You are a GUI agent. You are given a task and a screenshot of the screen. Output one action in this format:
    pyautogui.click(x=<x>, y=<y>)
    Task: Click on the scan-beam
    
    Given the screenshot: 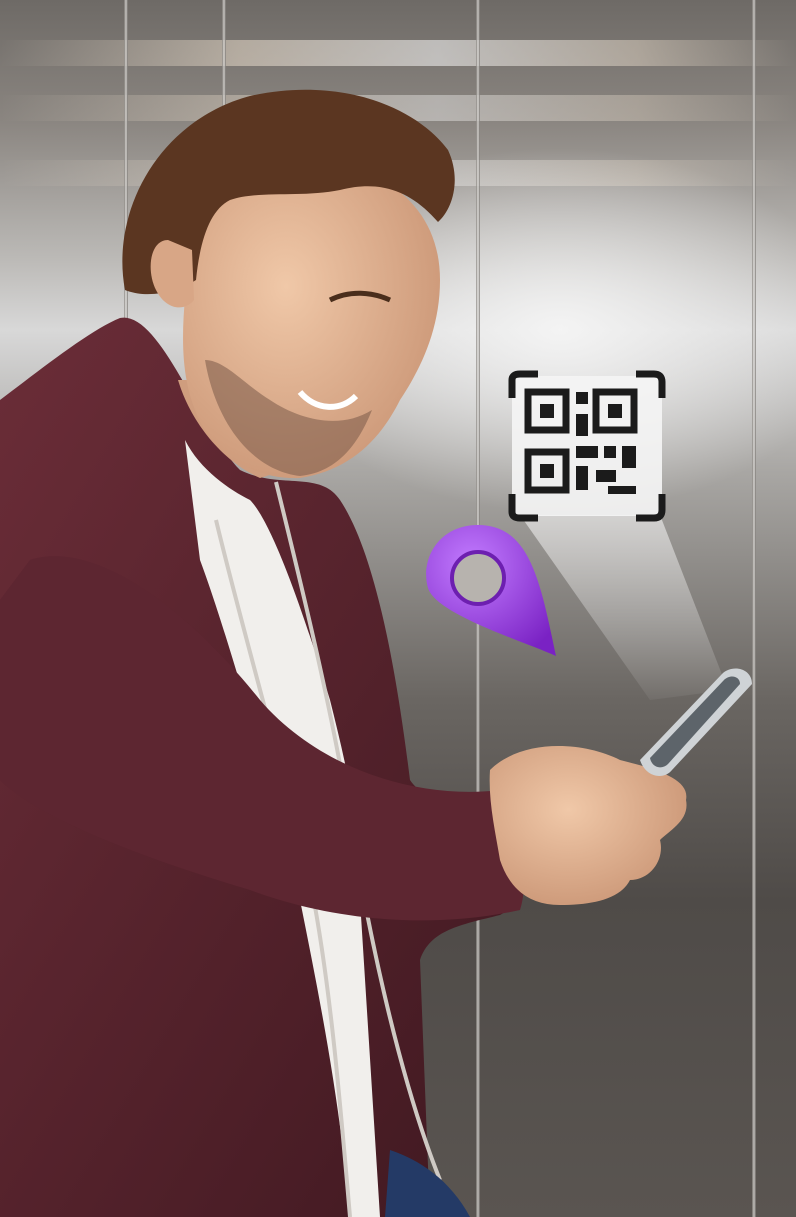 What is the action you would take?
    pyautogui.click(x=624, y=607)
    